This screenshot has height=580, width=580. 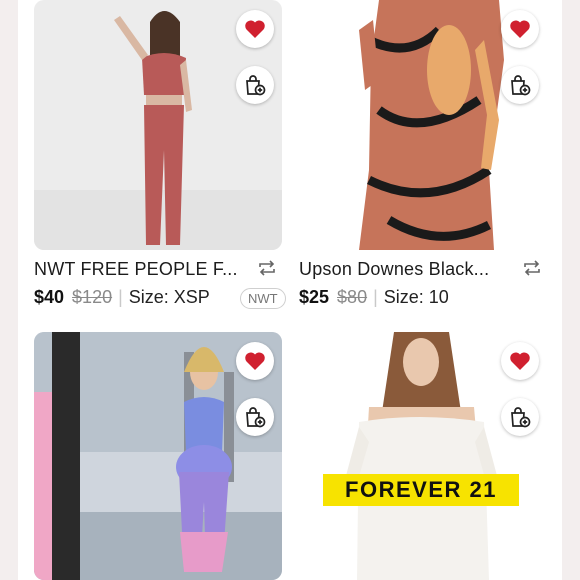 What do you see at coordinates (92, 297) in the screenshot?
I see `listing-original-price: $120` at bounding box center [92, 297].